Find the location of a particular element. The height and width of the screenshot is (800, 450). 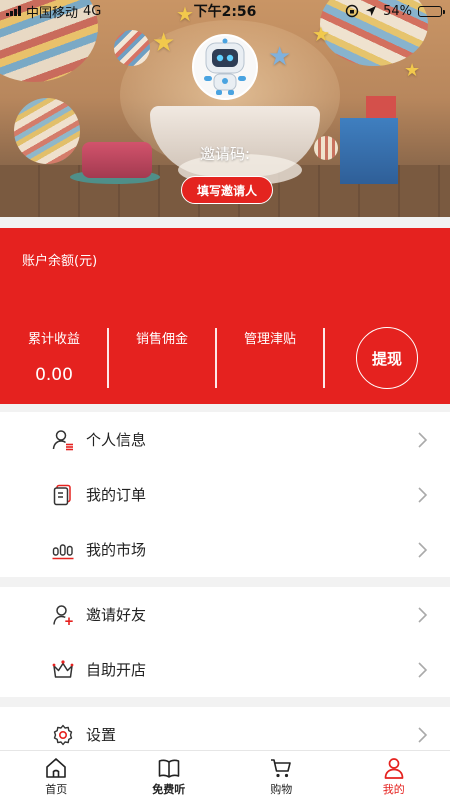

order-icon is located at coordinates (62, 495).